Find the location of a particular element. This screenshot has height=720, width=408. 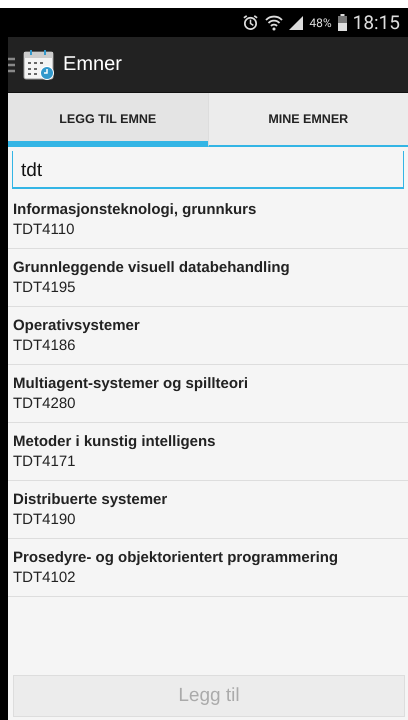

signal-icon is located at coordinates (296, 23).